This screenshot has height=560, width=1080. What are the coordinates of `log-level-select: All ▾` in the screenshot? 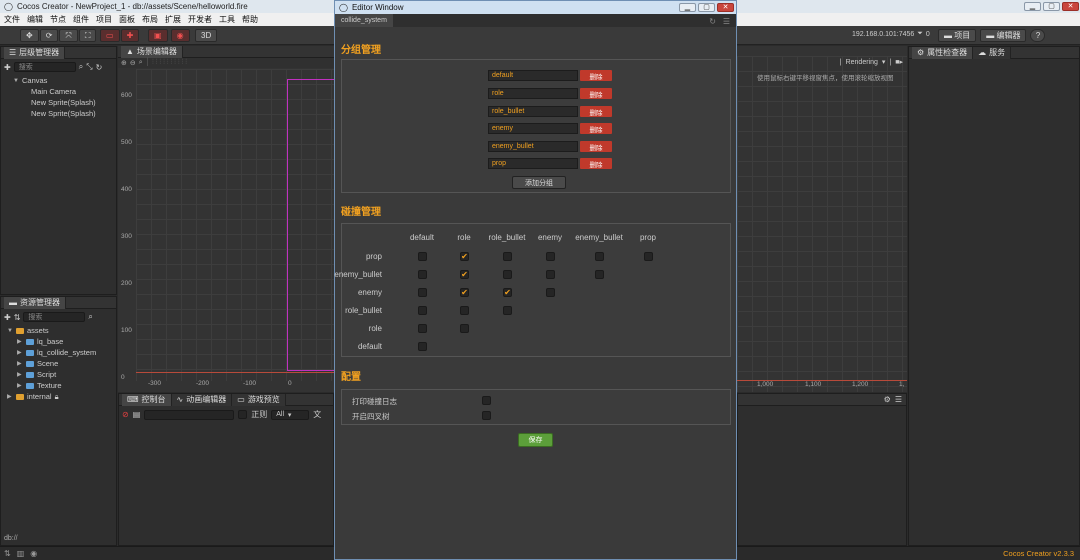 It's located at (290, 414).